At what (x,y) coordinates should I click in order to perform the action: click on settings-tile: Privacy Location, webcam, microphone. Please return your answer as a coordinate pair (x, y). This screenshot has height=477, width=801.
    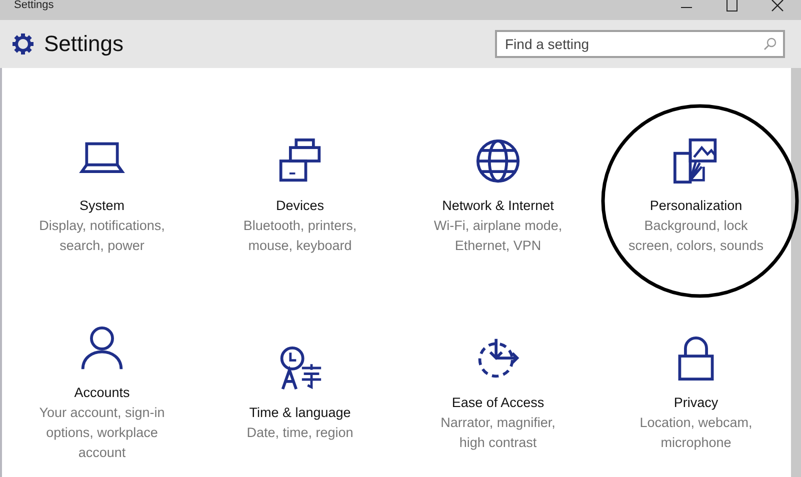
    Looking at the image, I should click on (696, 393).